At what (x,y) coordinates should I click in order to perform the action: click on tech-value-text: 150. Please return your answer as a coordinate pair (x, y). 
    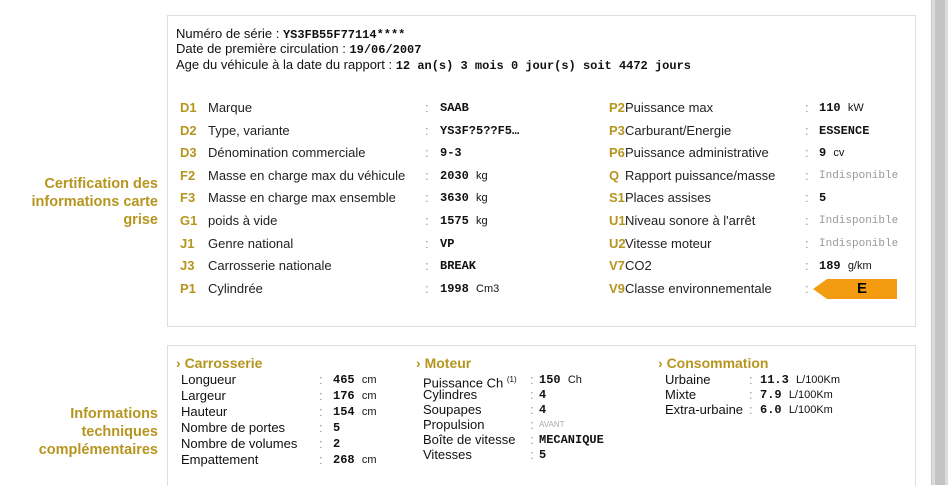
    Looking at the image, I should click on (550, 380).